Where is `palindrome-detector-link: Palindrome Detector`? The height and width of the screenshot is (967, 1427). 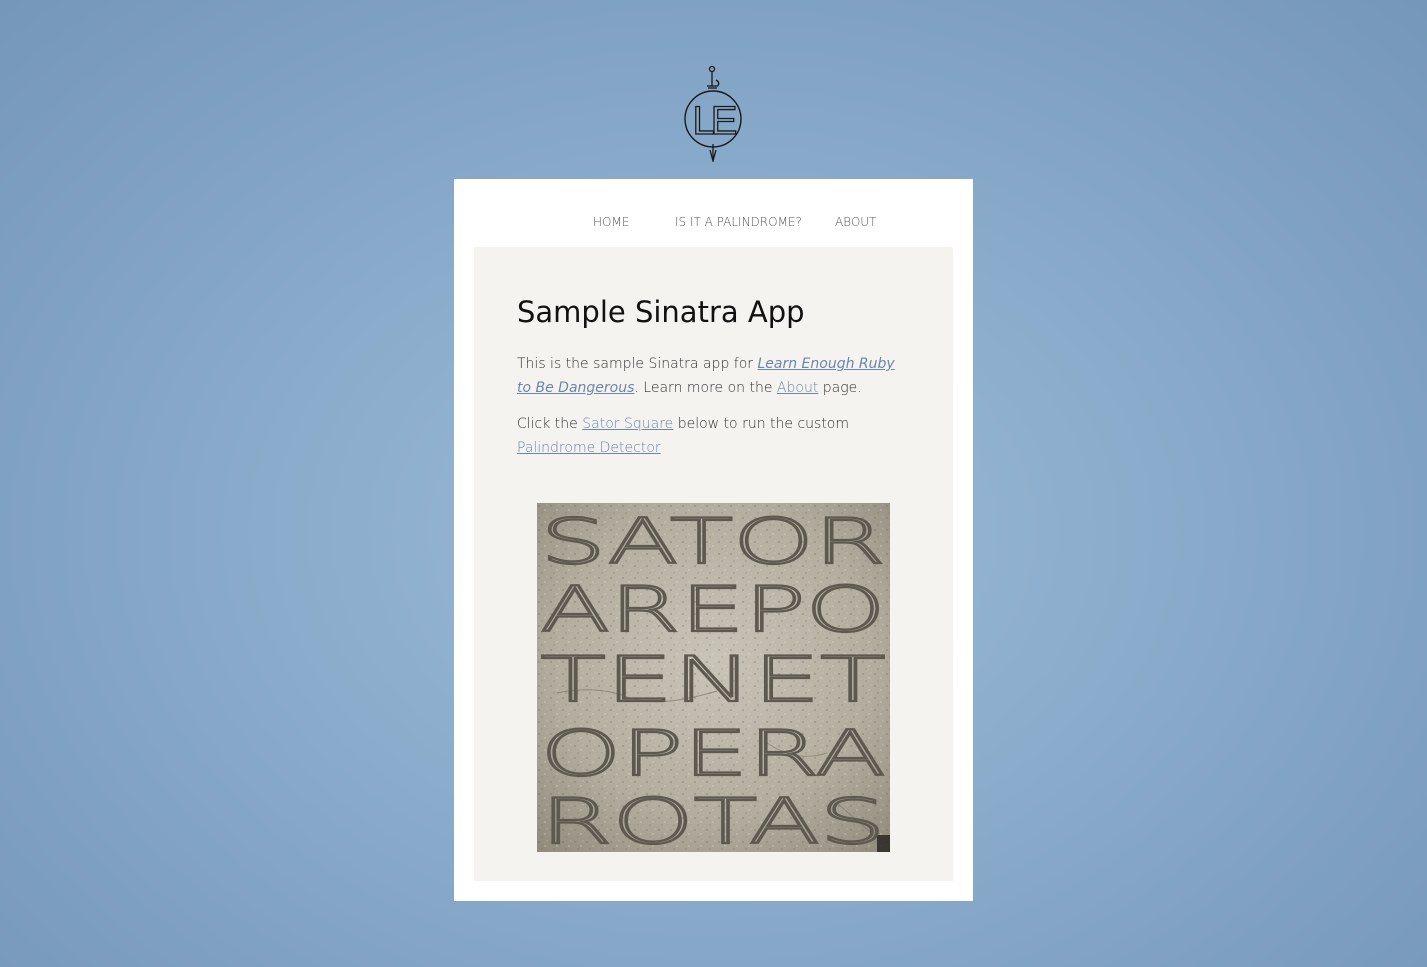
palindrome-detector-link: Palindrome Detector is located at coordinates (589, 448).